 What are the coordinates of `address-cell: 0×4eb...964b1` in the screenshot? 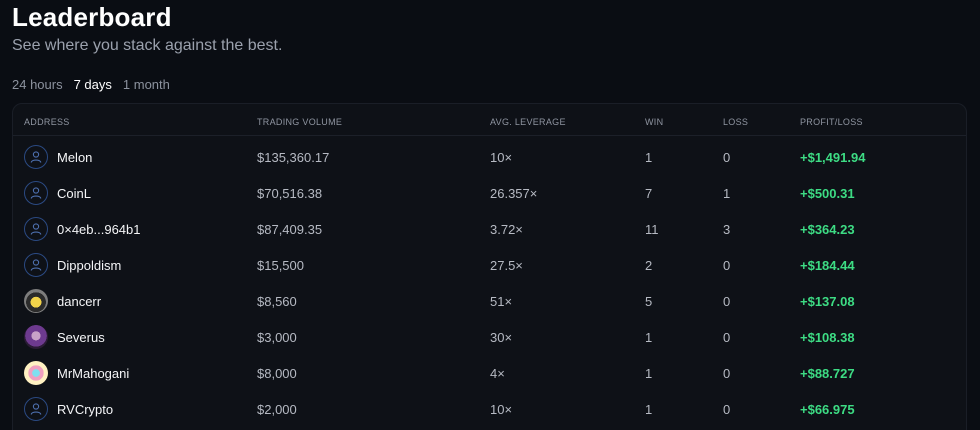 It's located at (82, 229).